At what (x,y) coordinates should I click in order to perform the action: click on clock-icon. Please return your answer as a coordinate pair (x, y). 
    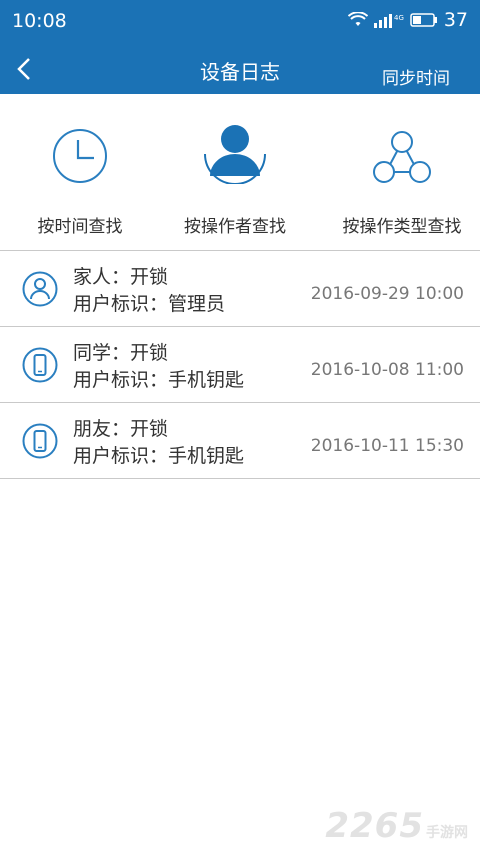
    Looking at the image, I should click on (80, 156).